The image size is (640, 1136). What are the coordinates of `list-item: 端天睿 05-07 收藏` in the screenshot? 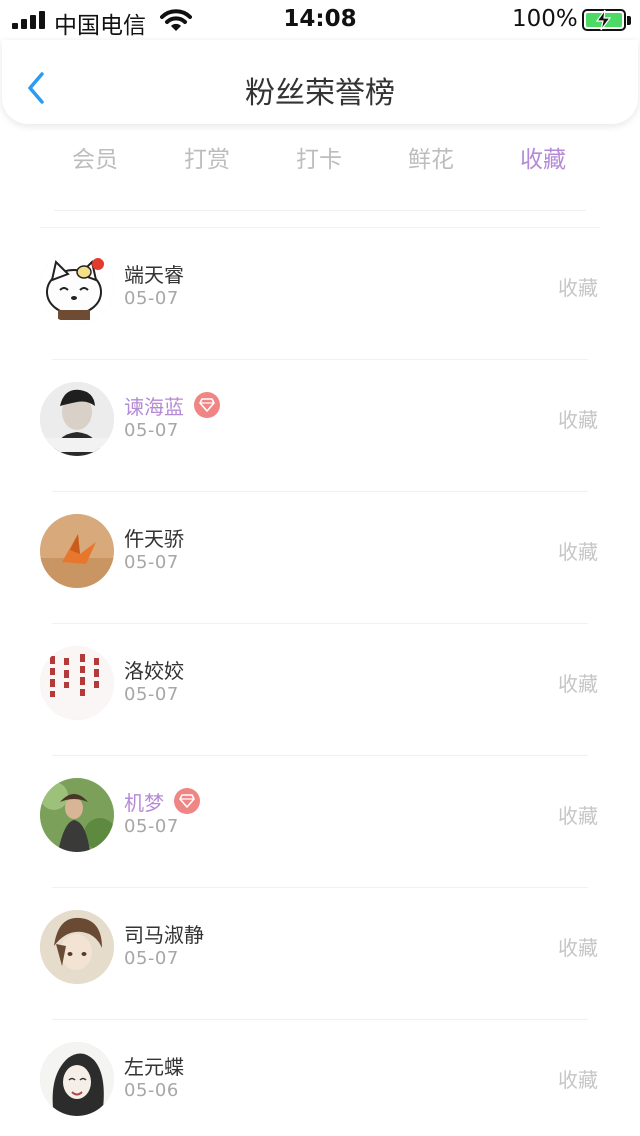 It's located at (320, 294).